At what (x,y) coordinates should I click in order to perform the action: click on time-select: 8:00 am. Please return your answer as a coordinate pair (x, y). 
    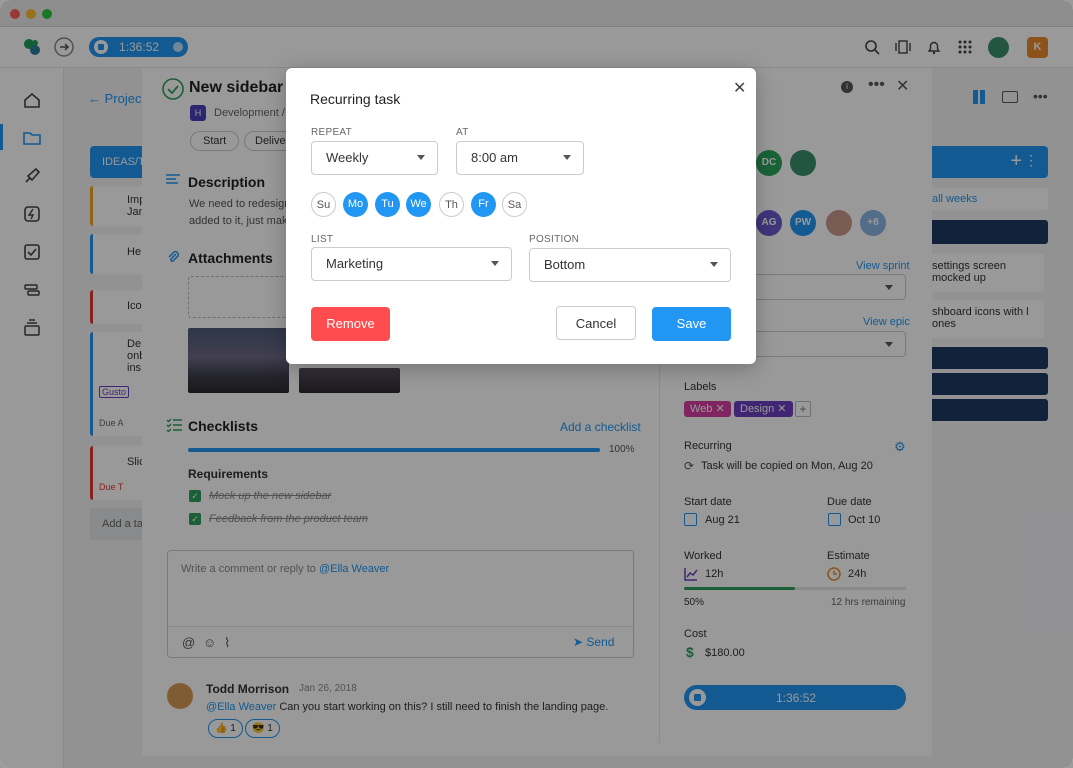
    Looking at the image, I should click on (520, 158).